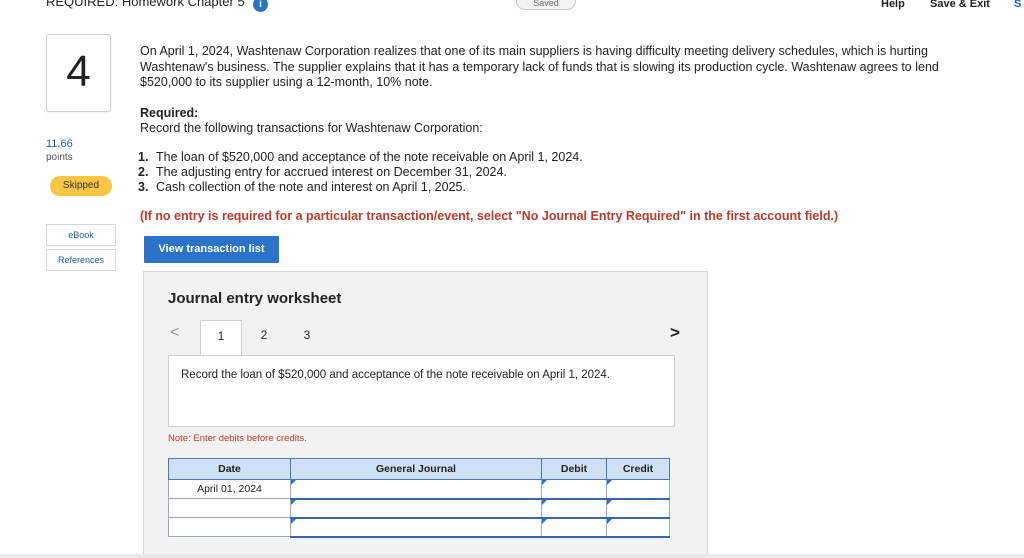  I want to click on view-transaction-list-button: View transaction list, so click(211, 249).